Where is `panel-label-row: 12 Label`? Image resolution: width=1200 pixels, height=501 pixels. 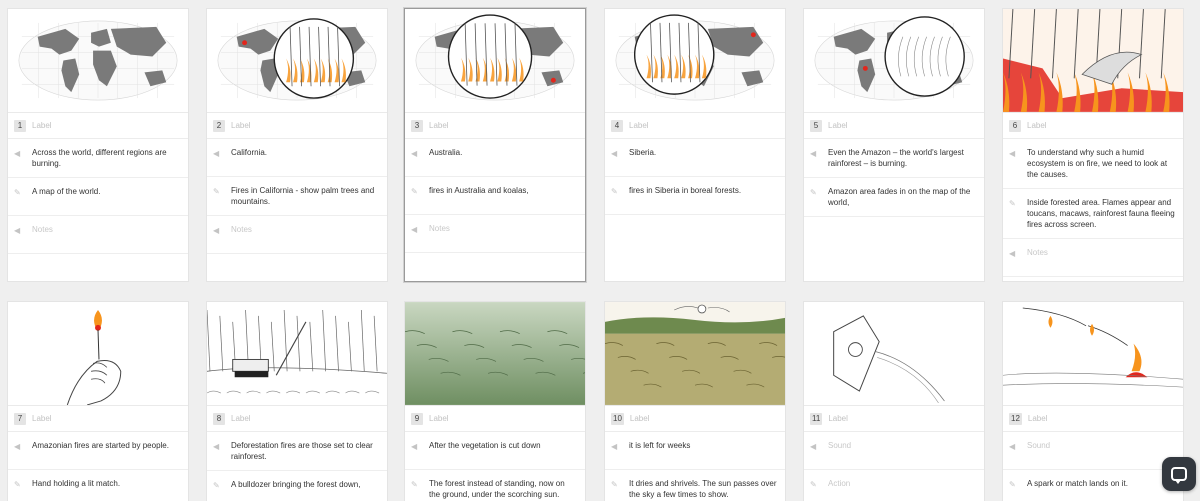 panel-label-row: 12 Label is located at coordinates (1093, 419).